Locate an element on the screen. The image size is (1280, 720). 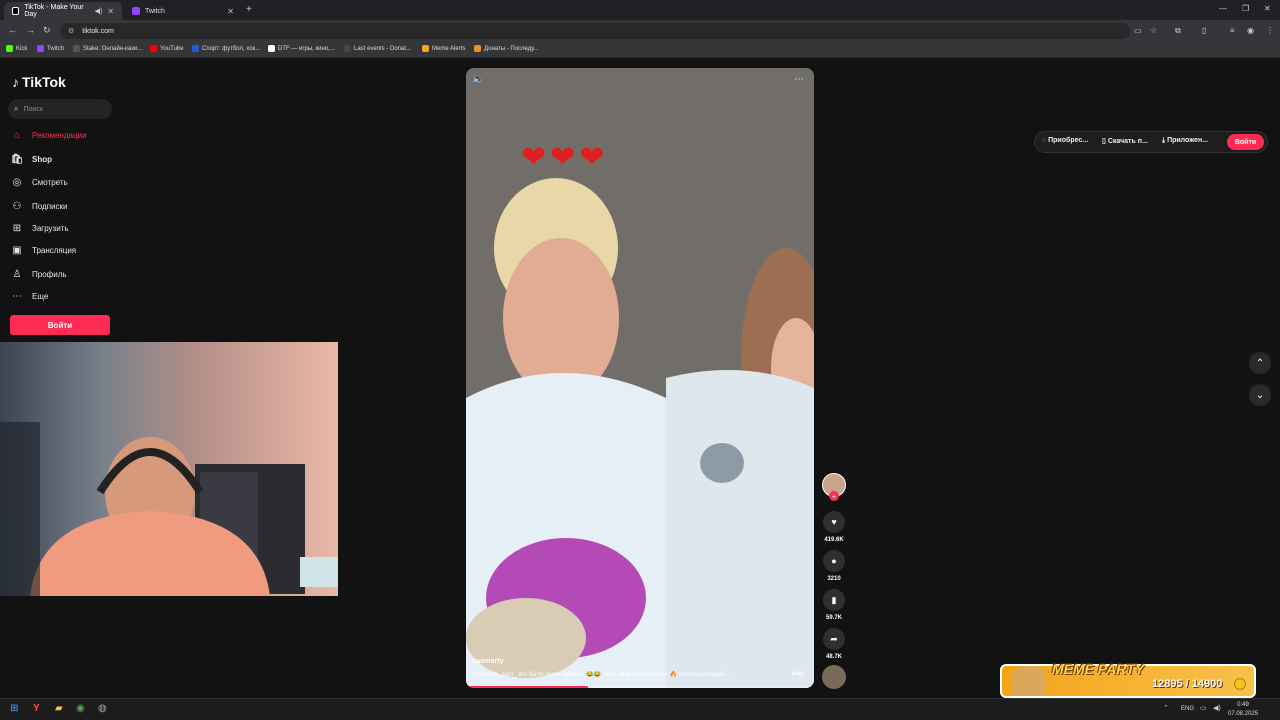
nav-item-shop: 🛍 Shop is located at coordinates (31, 159).